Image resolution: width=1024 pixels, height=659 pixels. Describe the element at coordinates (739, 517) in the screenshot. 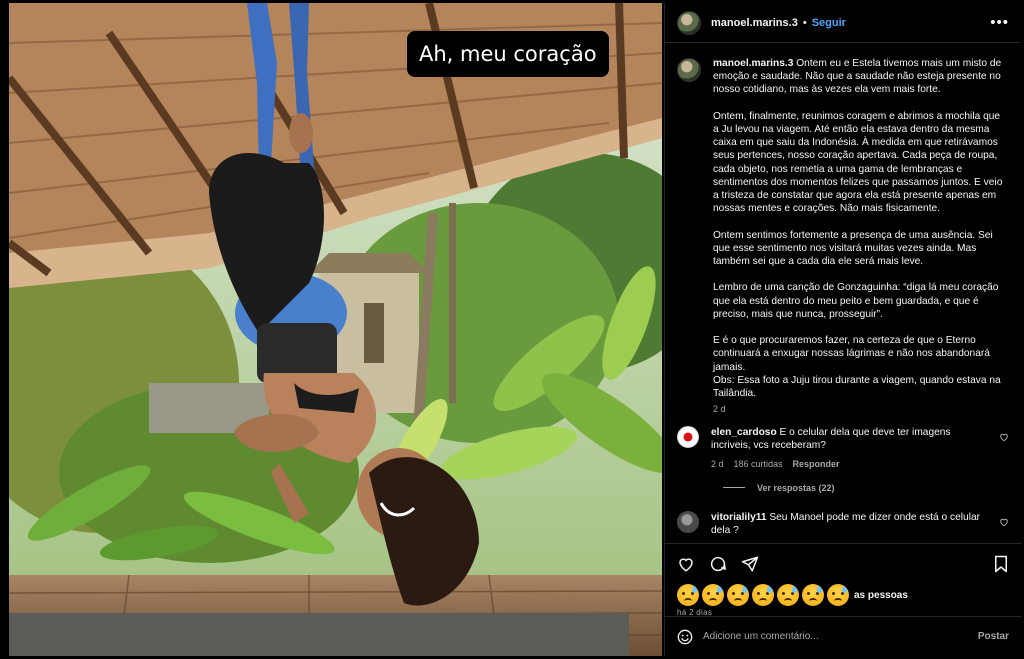

I see `commenter-username: vitorialily11` at that location.